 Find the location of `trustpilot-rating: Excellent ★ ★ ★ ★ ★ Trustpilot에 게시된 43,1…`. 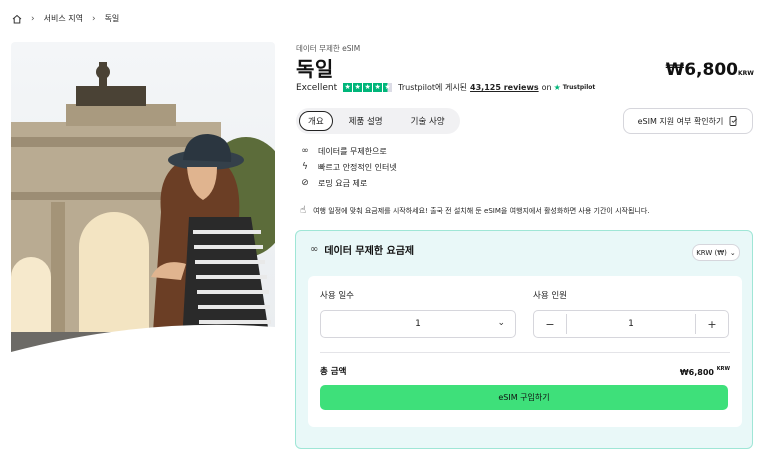

trustpilot-rating: Excellent ★ ★ ★ ★ ★ Trustpilot에 게시된 43,1… is located at coordinates (445, 87).